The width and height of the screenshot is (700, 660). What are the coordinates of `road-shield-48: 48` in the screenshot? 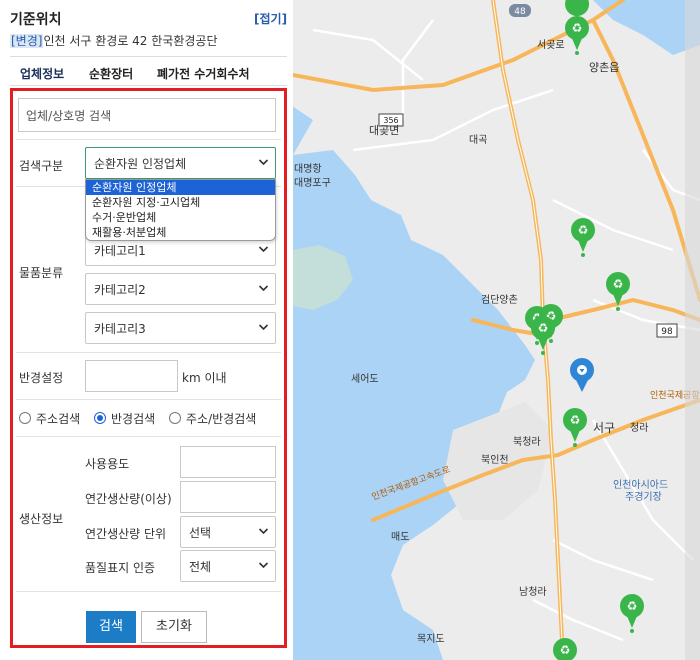 It's located at (520, 10).